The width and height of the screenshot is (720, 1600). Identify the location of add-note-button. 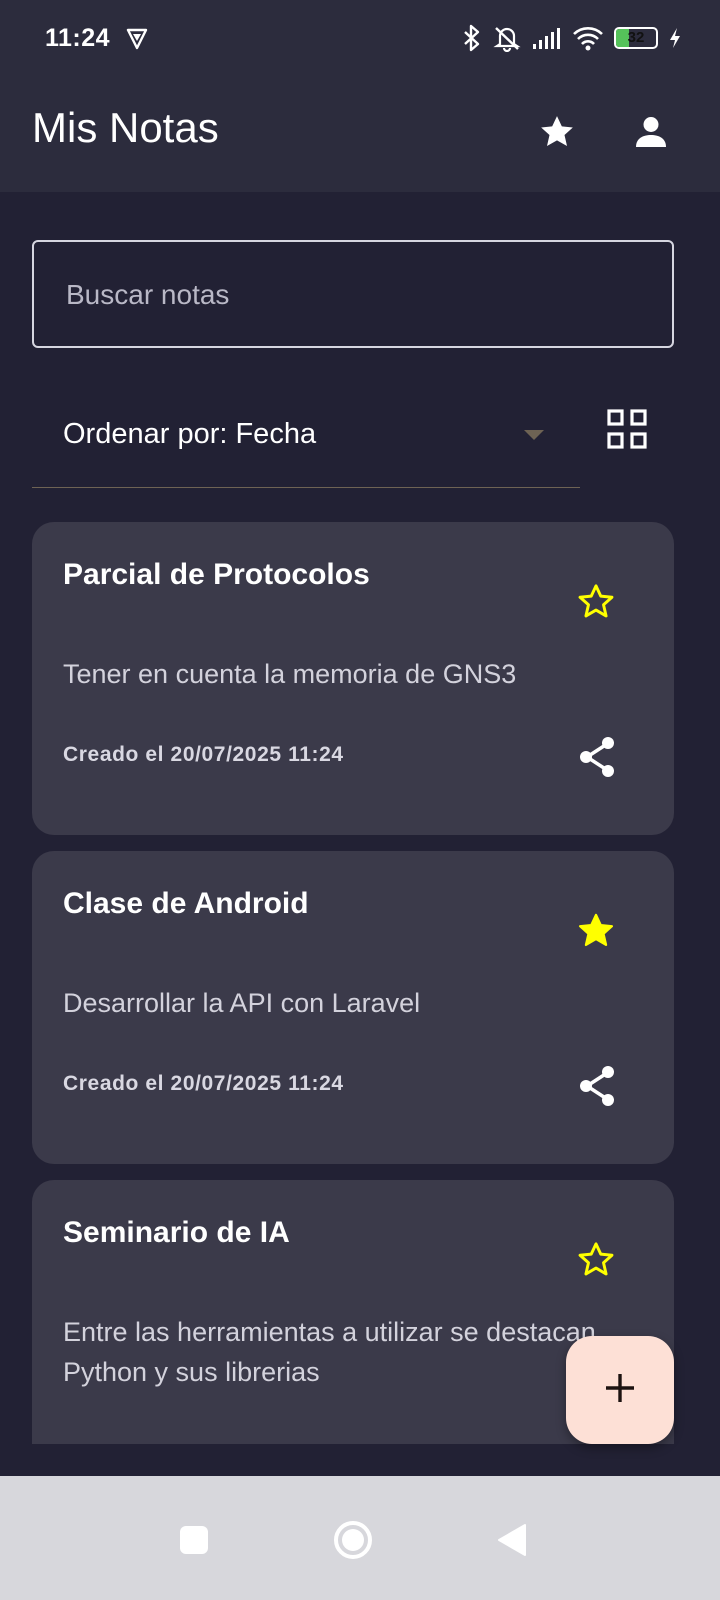
(620, 1390).